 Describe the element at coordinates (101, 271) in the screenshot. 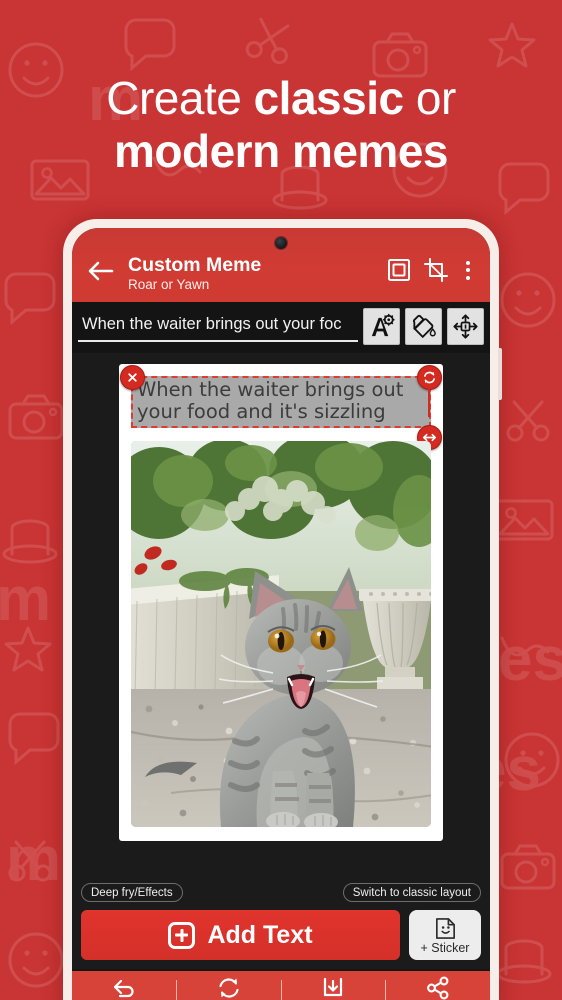

I see `back-arrow-icon` at that location.